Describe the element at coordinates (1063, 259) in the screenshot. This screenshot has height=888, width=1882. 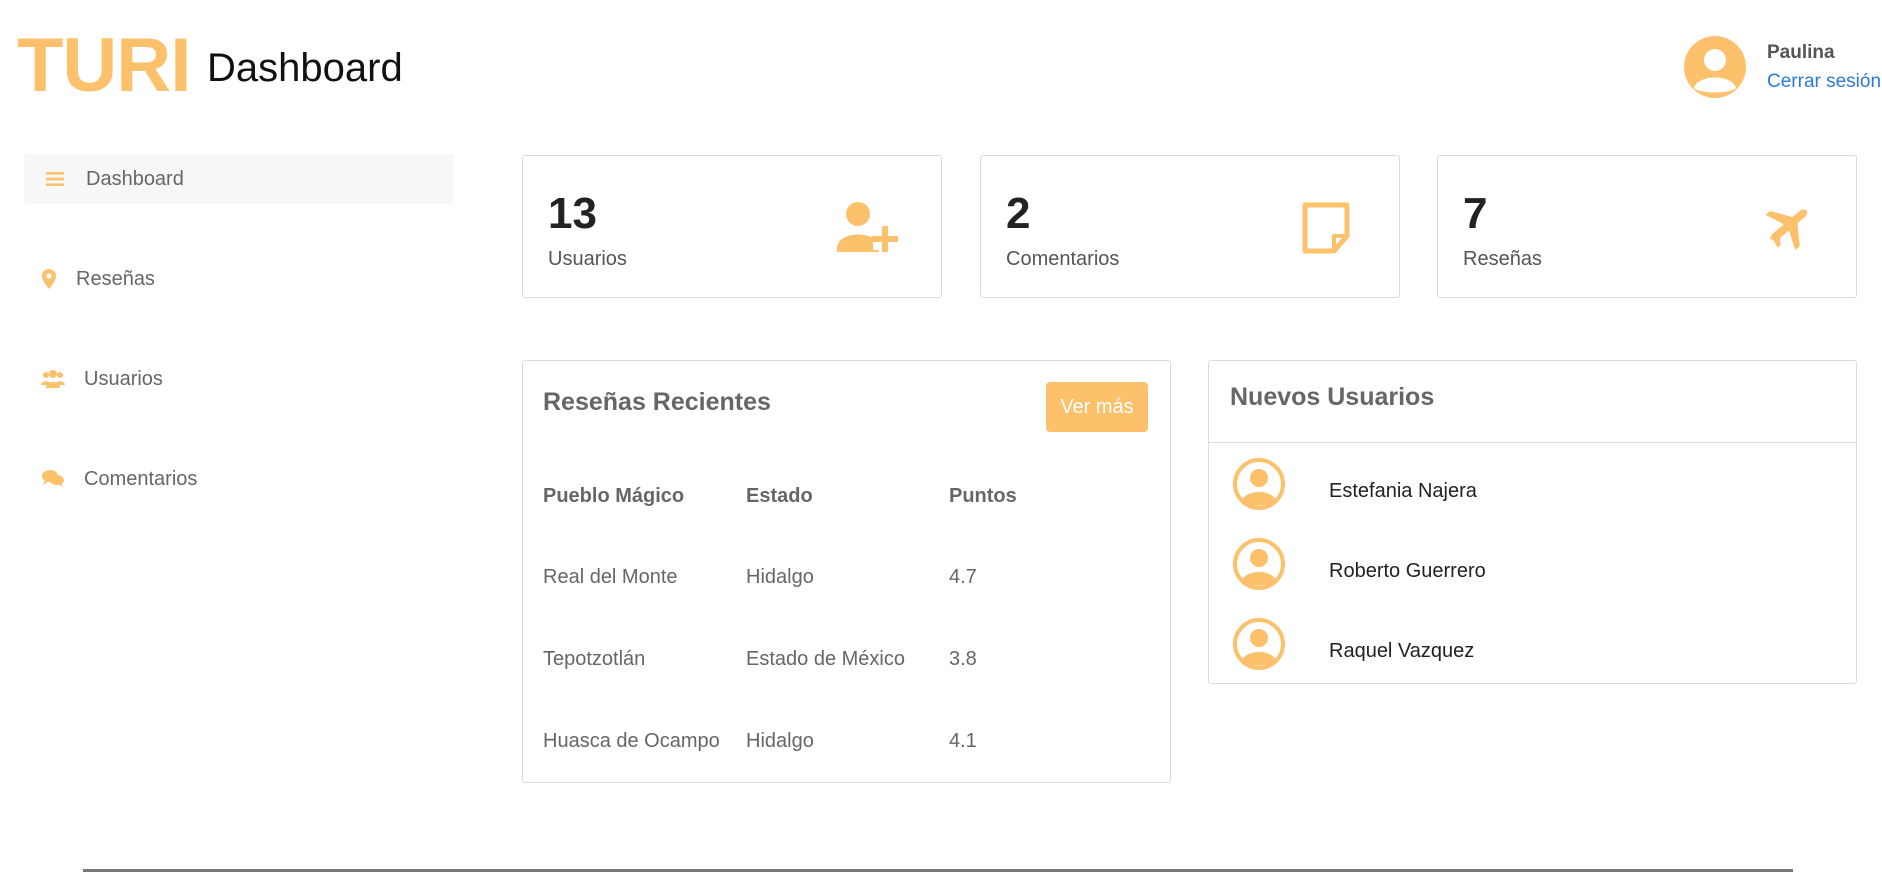
I see `stat-label: Comentarios` at that location.